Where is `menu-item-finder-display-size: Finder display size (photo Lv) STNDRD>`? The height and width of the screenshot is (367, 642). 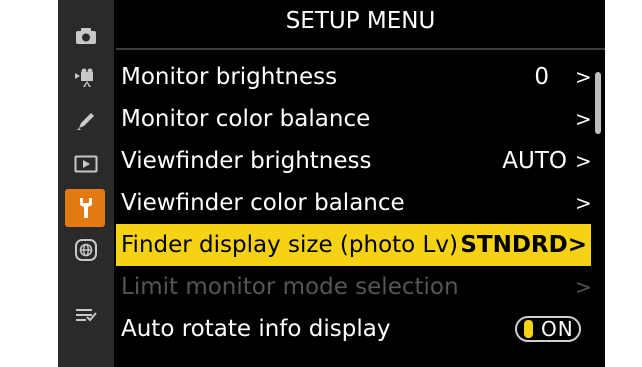
menu-item-finder-display-size: Finder display size (photo Lv) STNDRD> is located at coordinates (353, 245).